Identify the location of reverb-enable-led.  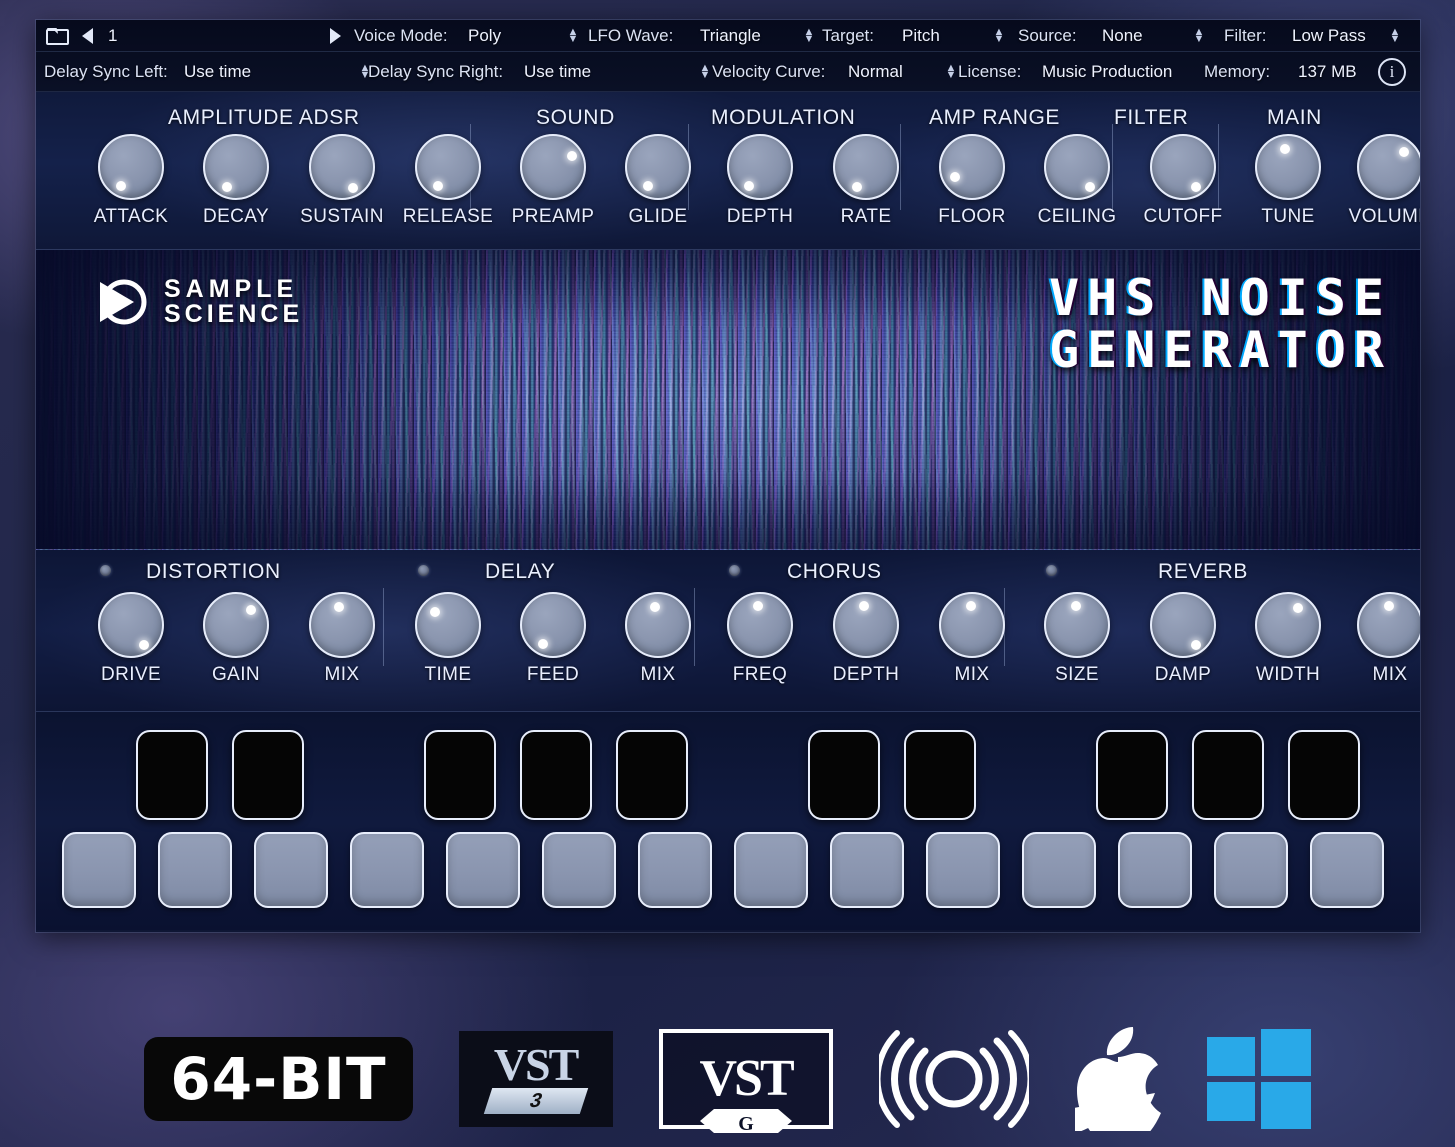
(1051, 570).